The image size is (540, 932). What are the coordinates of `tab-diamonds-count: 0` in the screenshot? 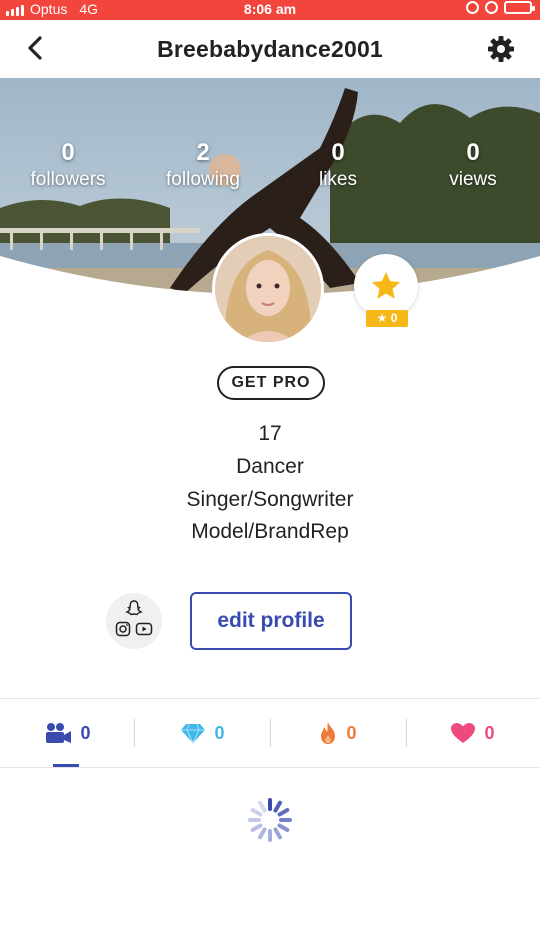 It's located at (219, 732).